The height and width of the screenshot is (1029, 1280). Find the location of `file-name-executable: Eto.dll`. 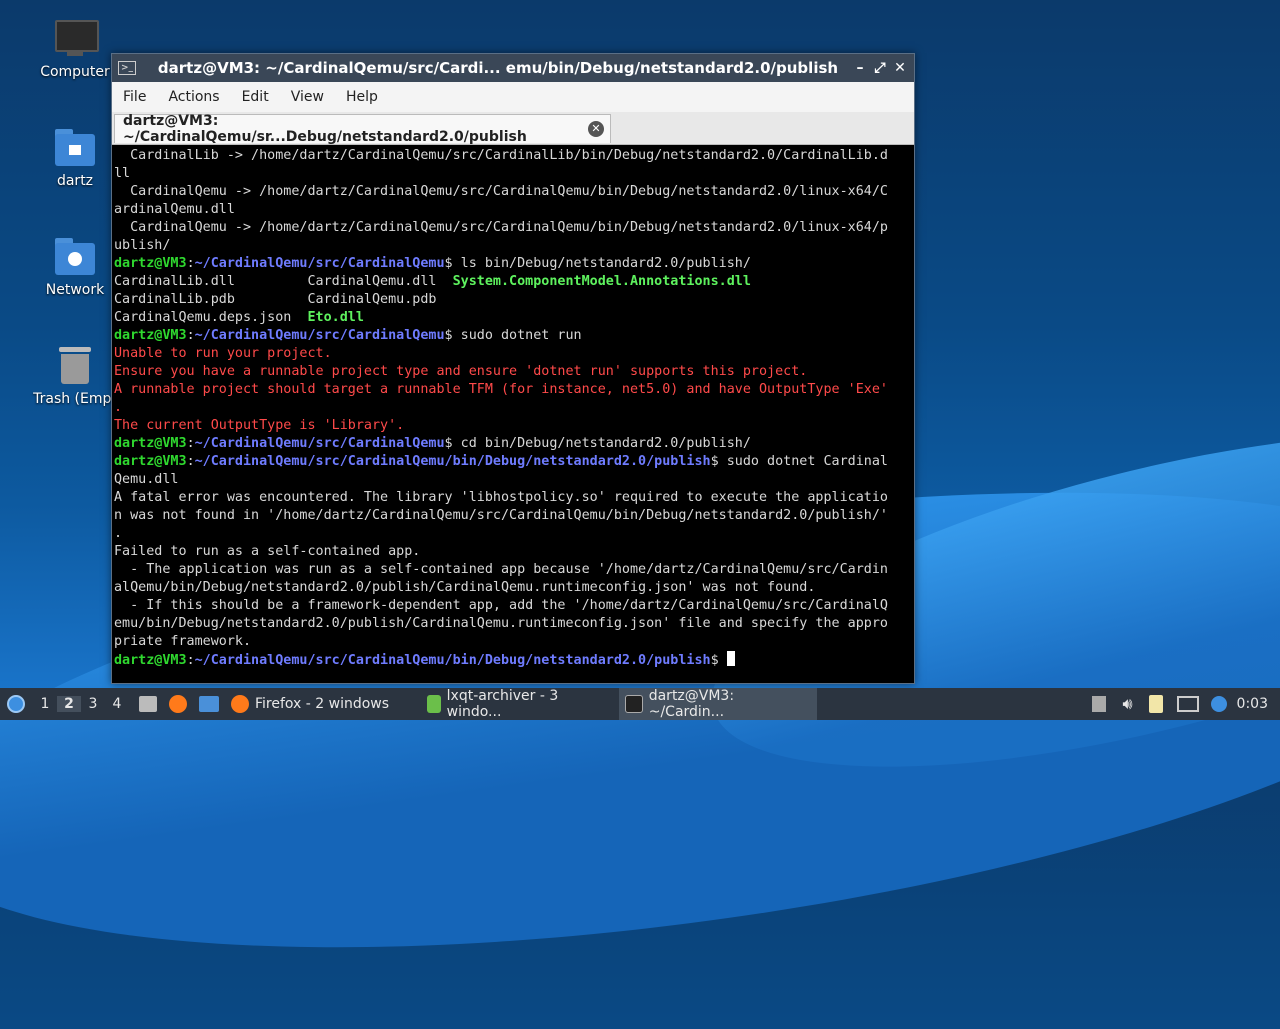

file-name-executable: Eto.dll is located at coordinates (335, 317).